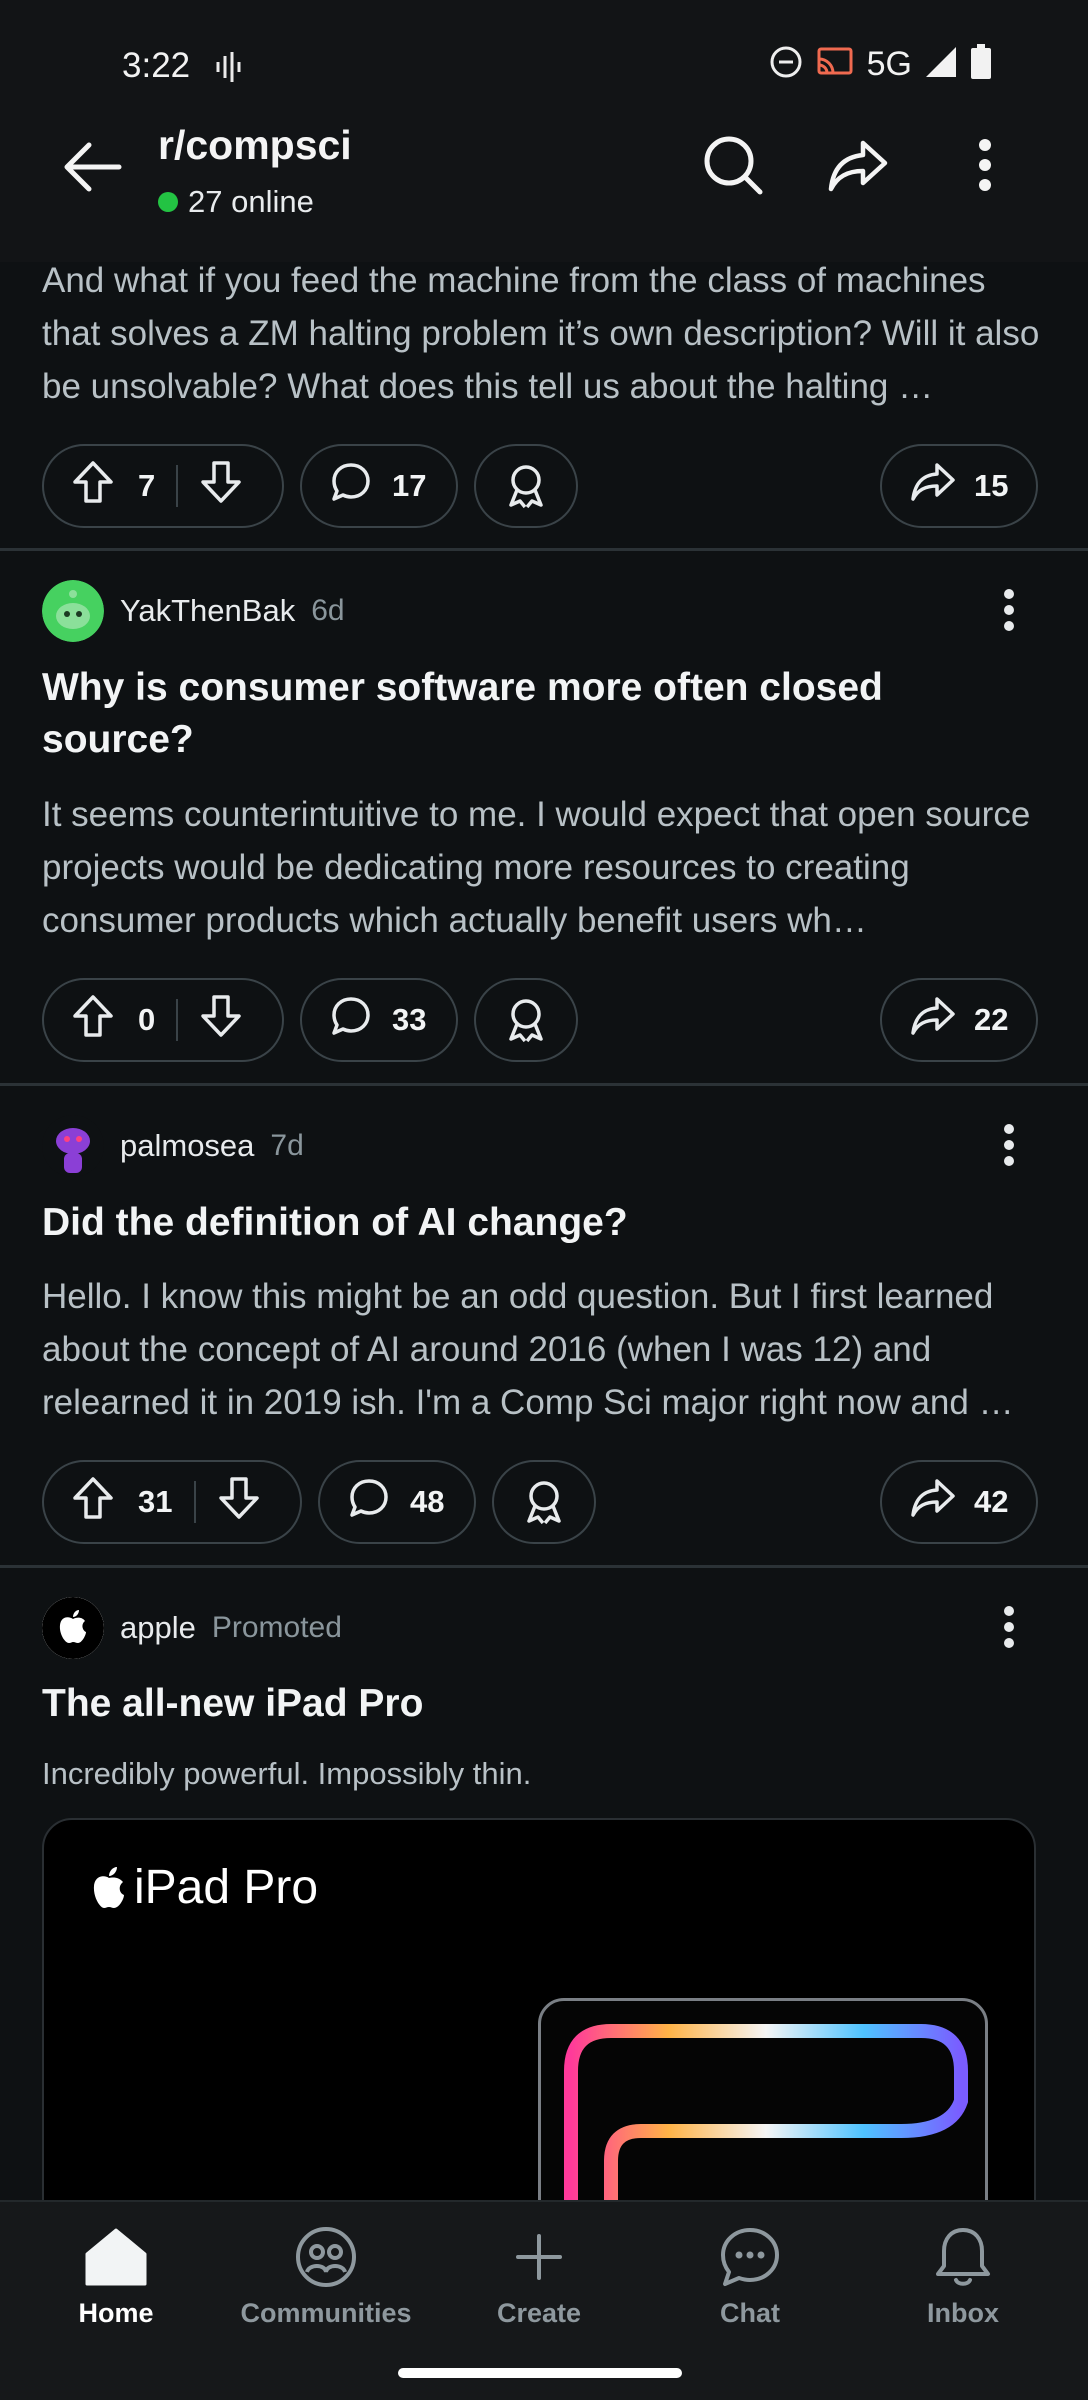 The height and width of the screenshot is (2400, 1088). I want to click on promo-logo-text: iPad Pro, so click(226, 1887).